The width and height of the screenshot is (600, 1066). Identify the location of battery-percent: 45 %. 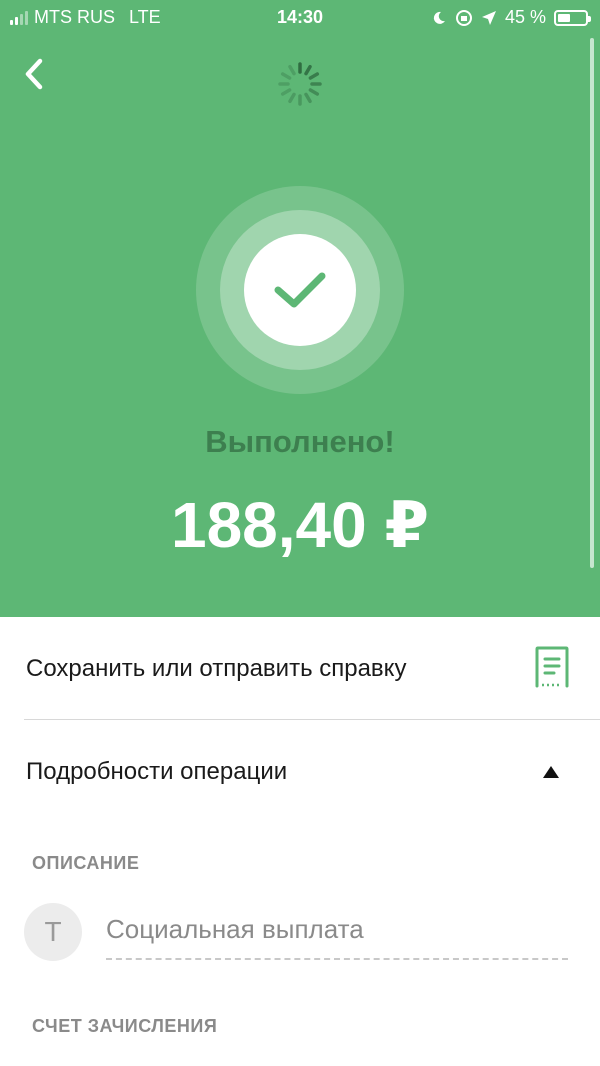
(525, 17).